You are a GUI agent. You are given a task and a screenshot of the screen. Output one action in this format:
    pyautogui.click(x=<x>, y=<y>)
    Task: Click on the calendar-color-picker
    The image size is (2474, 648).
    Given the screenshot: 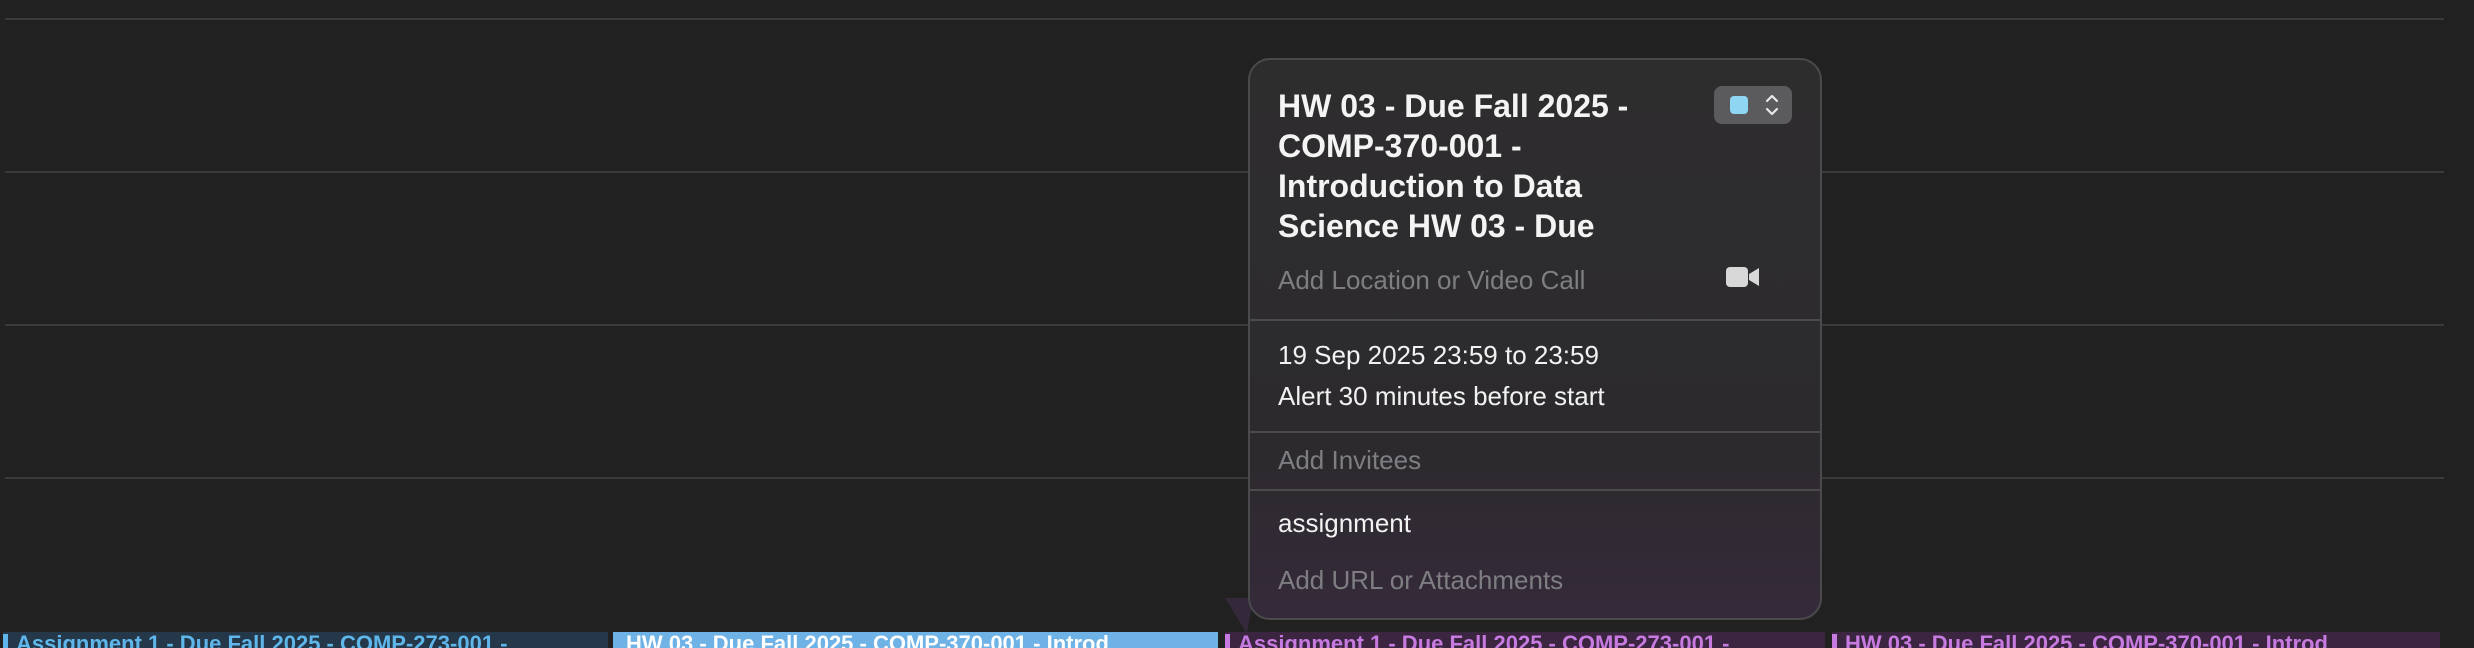 What is the action you would take?
    pyautogui.click(x=1753, y=105)
    